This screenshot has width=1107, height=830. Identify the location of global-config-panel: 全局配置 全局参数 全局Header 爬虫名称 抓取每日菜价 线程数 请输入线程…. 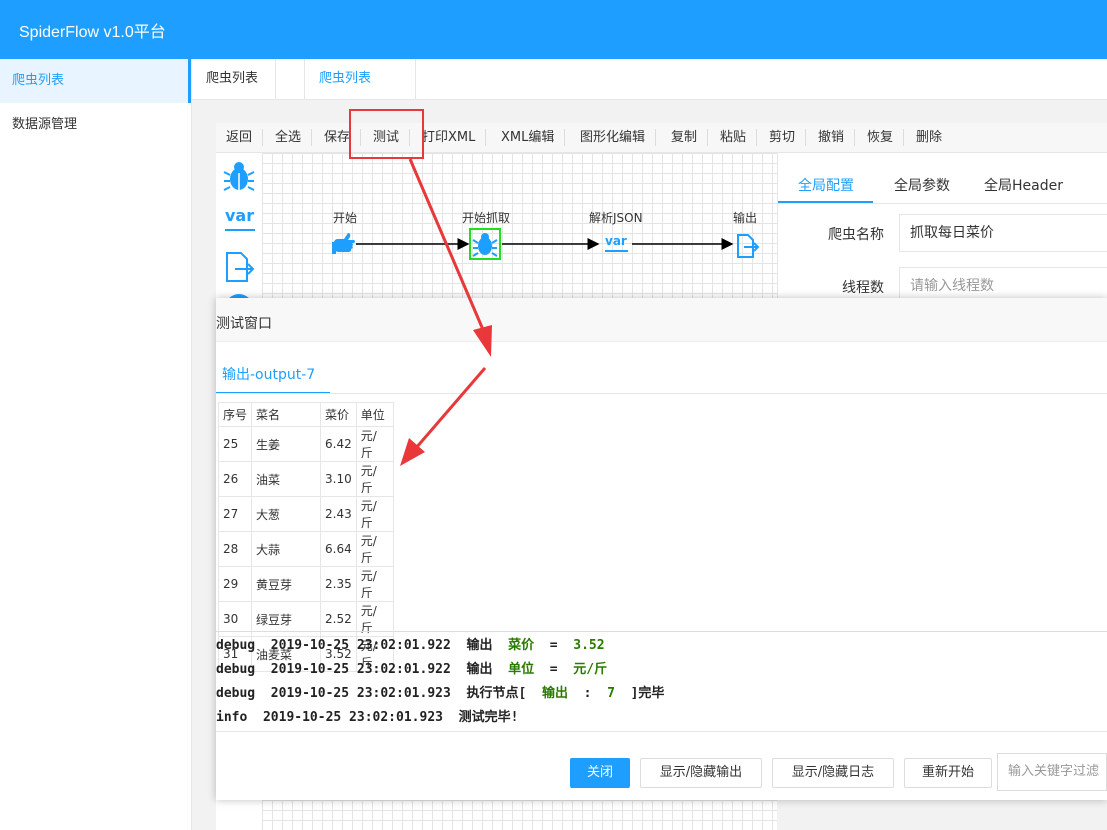
(942, 229).